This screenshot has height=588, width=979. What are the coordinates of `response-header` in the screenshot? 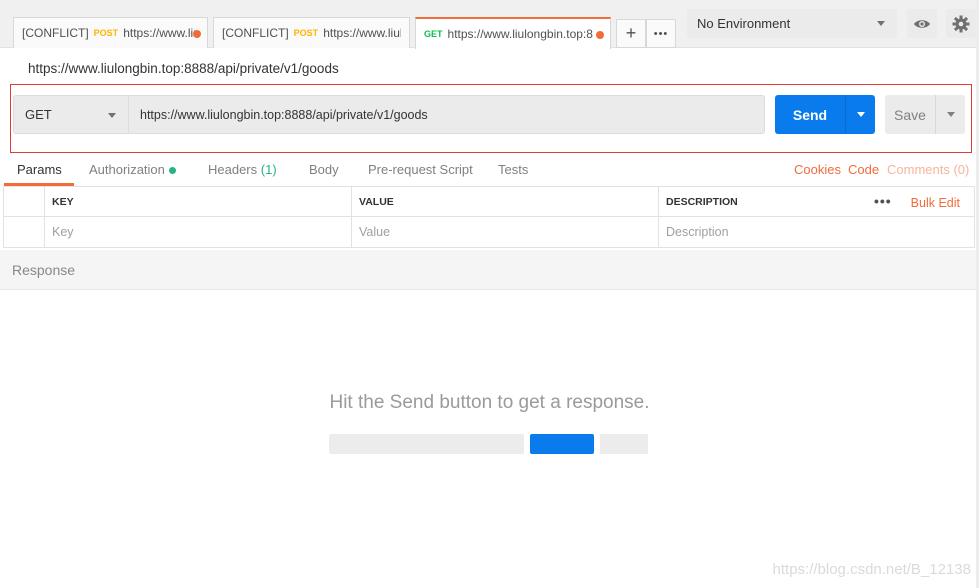 It's located at (489, 270).